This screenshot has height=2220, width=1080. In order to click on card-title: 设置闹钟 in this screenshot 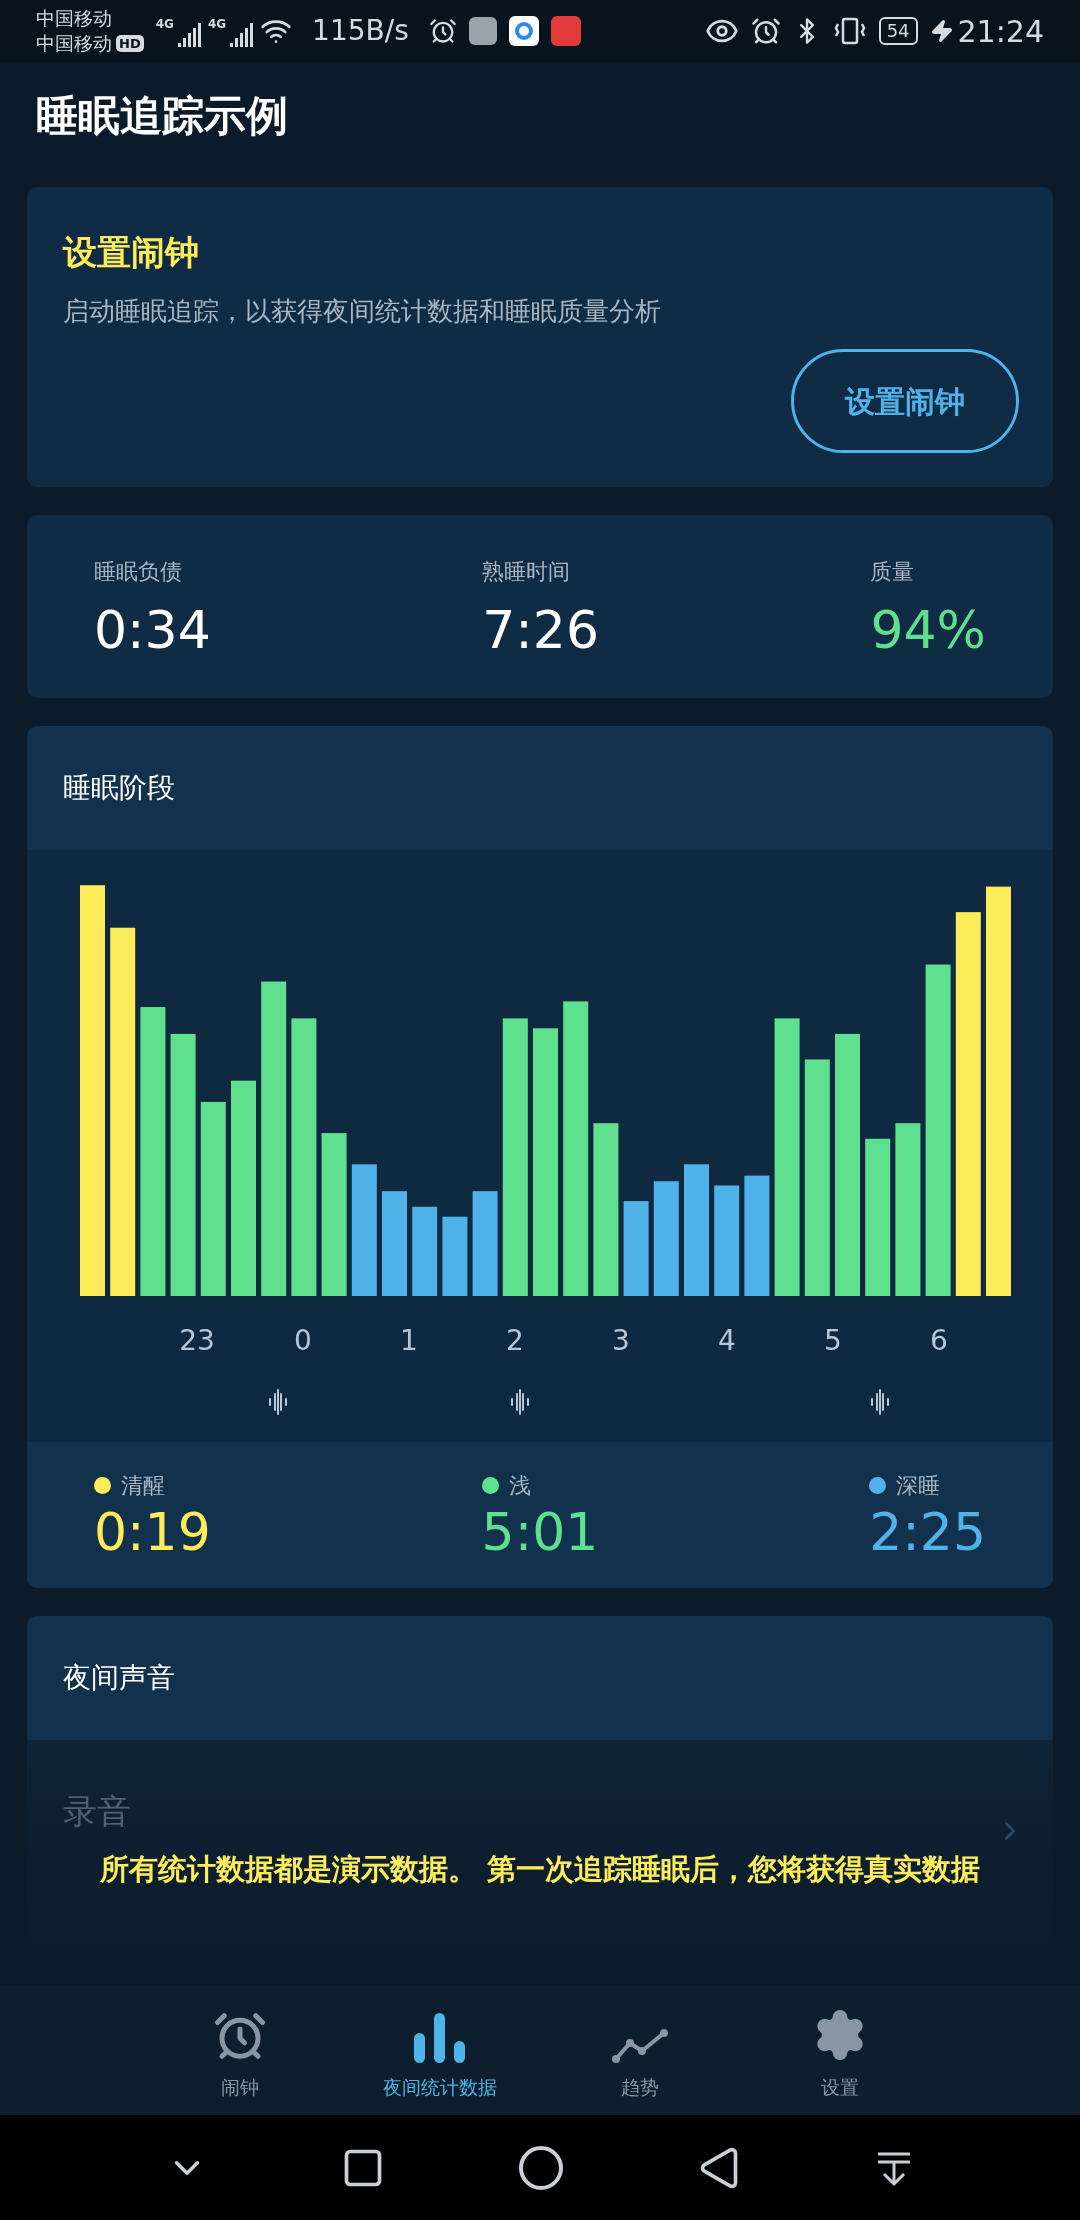, I will do `click(131, 252)`.